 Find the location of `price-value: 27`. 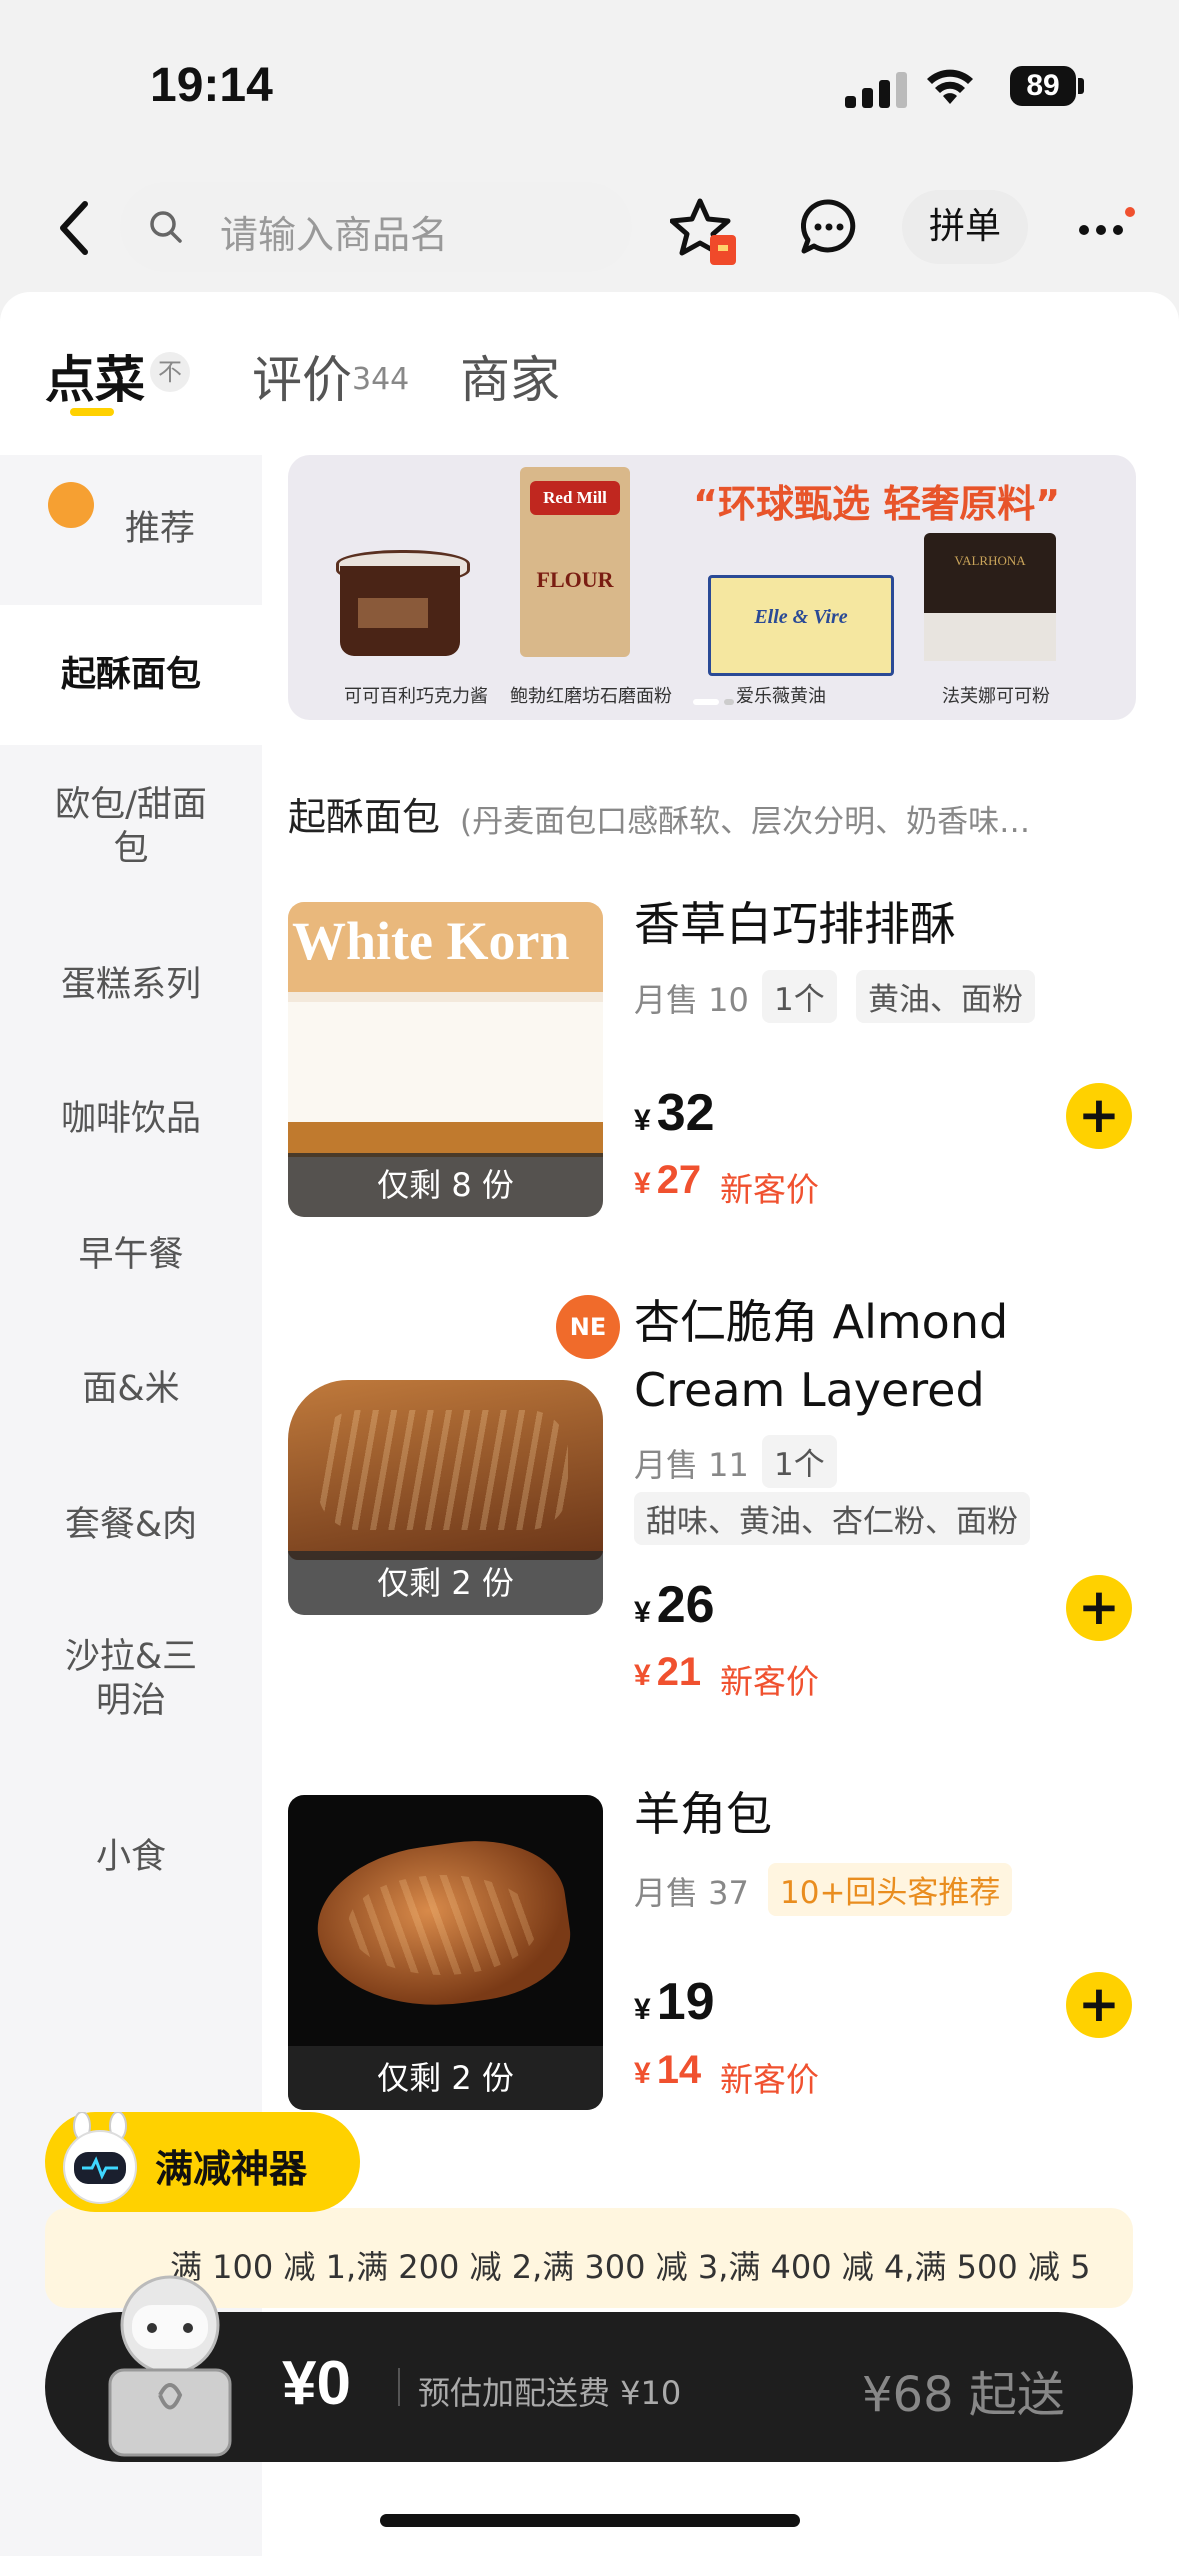

price-value: 27 is located at coordinates (679, 1180).